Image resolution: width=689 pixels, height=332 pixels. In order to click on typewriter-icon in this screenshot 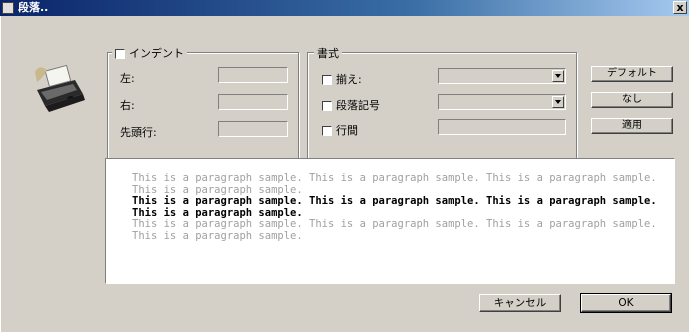, I will do `click(59, 88)`.